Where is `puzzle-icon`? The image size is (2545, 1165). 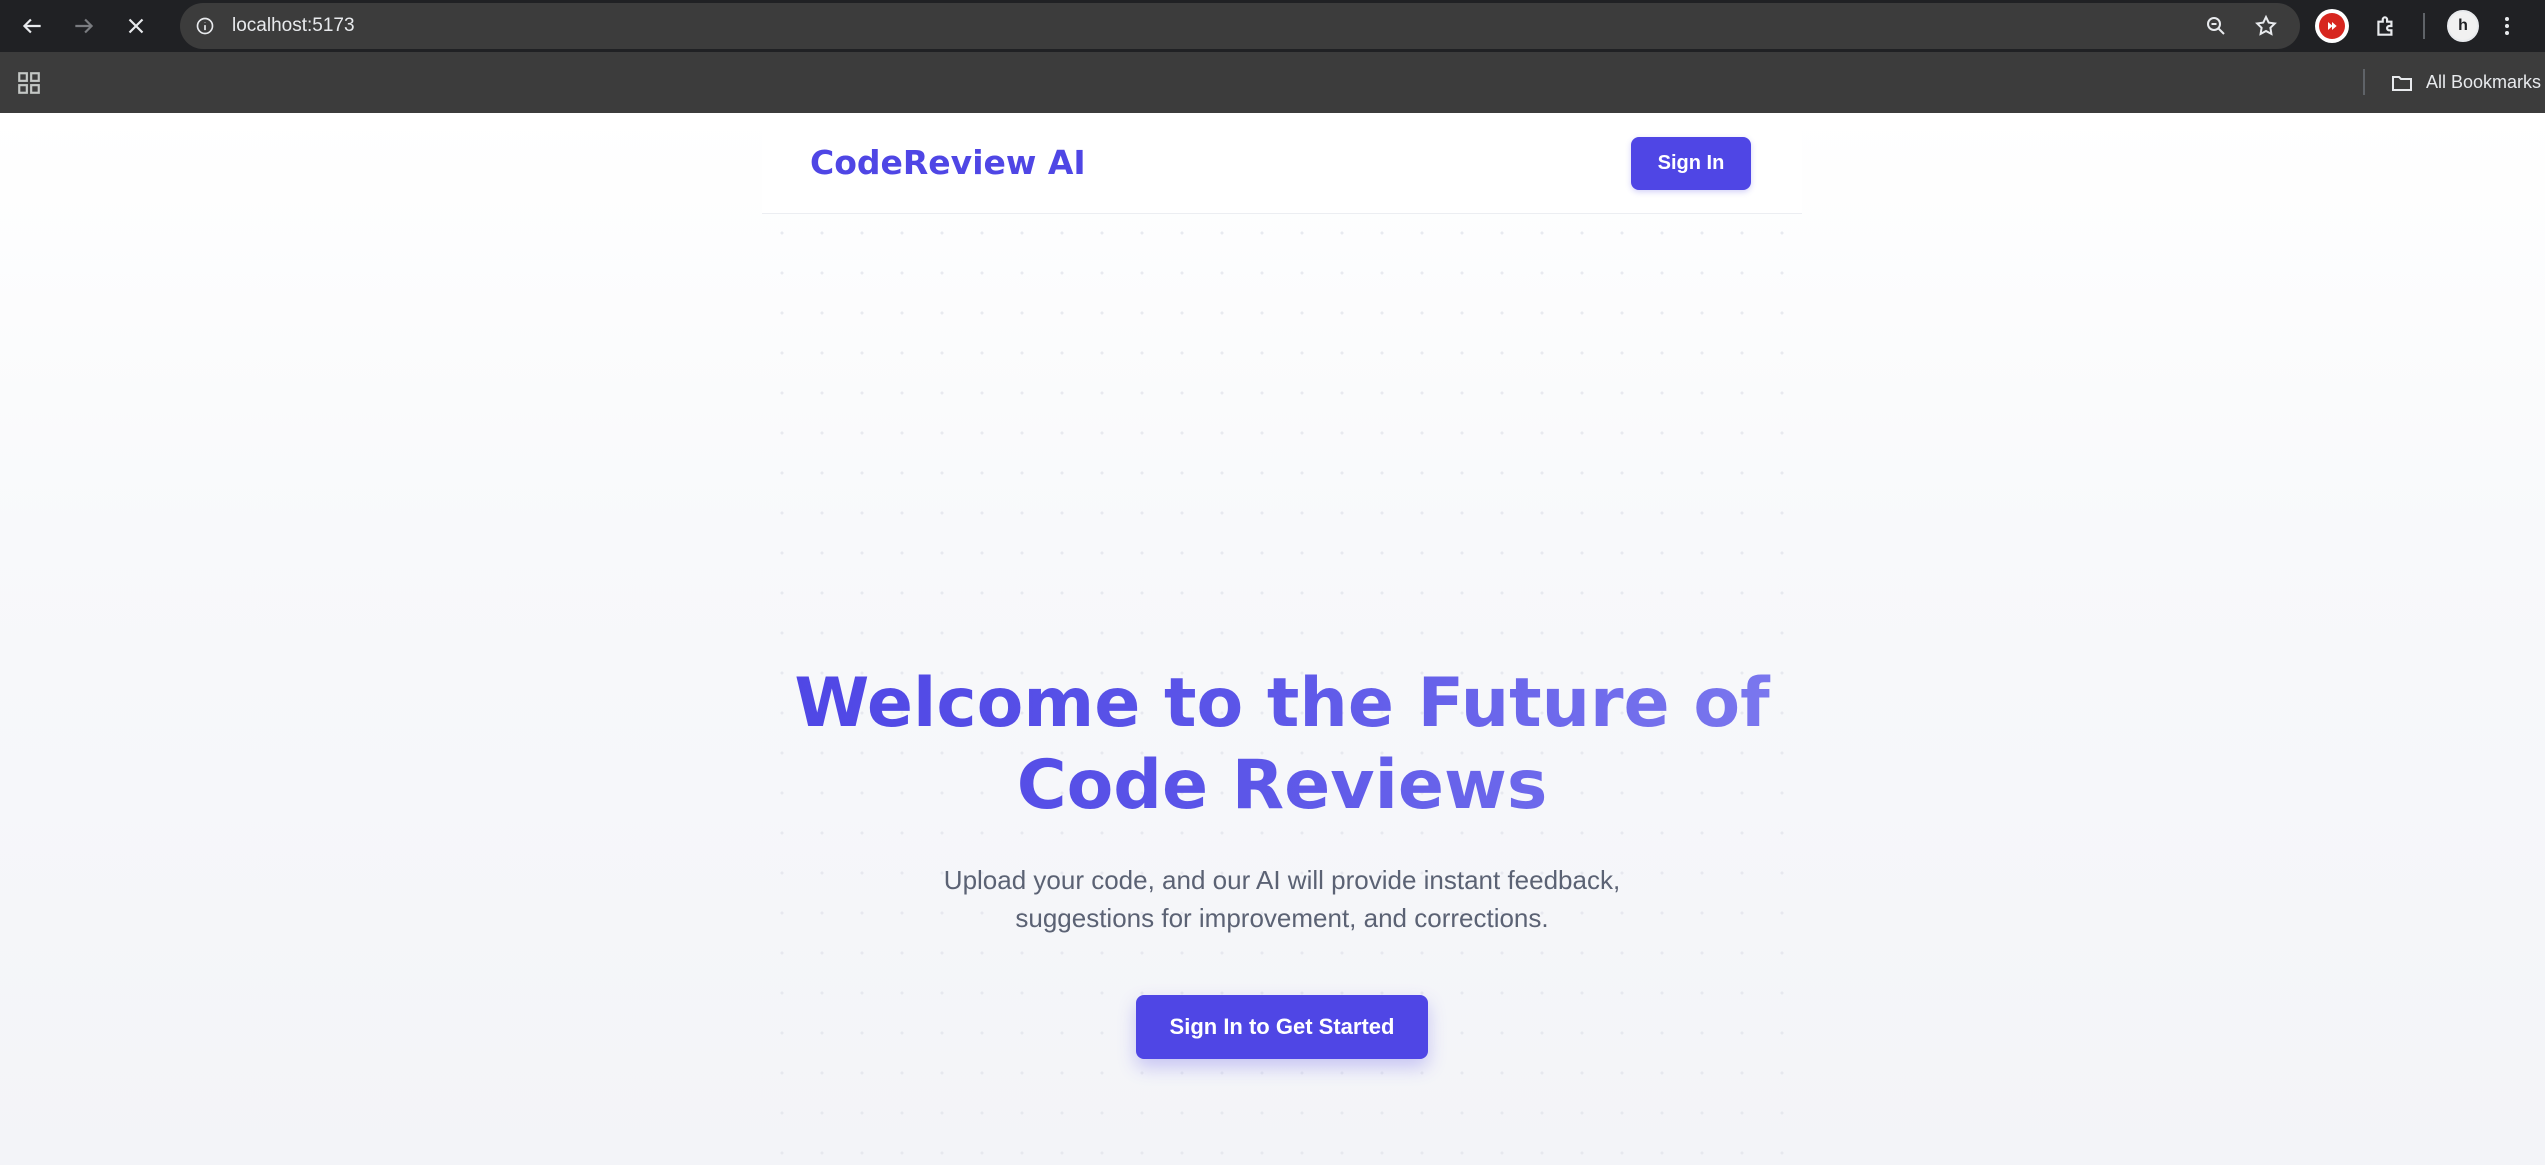 puzzle-icon is located at coordinates (2386, 26).